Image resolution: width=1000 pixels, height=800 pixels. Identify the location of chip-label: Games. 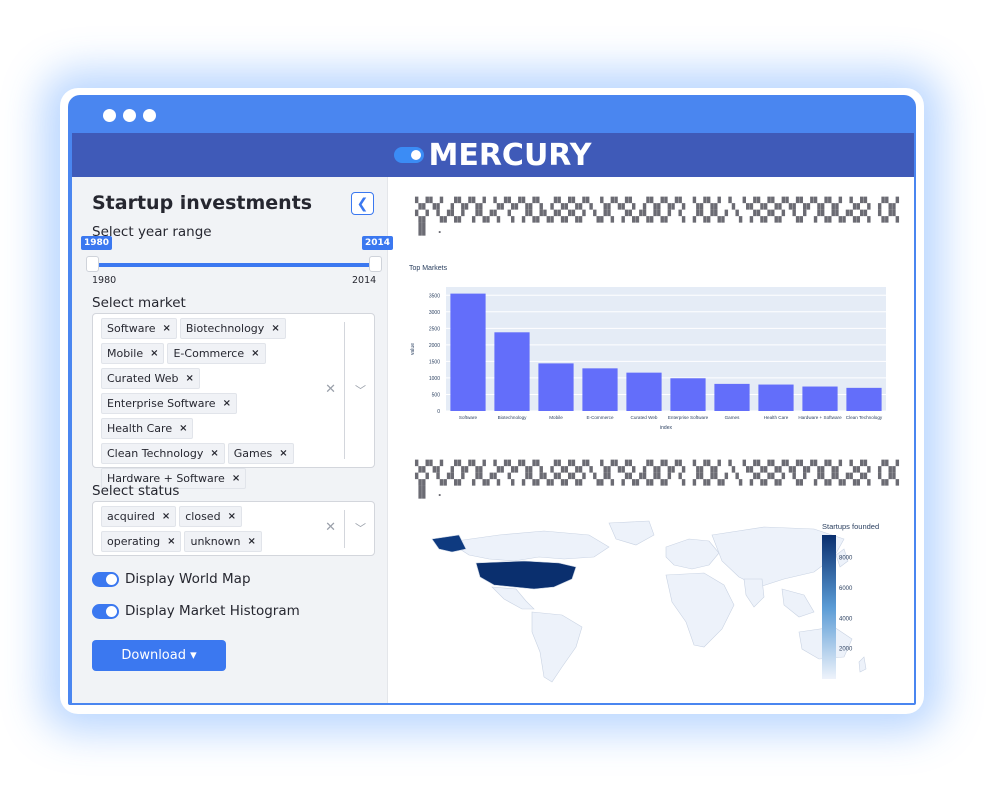
(253, 453).